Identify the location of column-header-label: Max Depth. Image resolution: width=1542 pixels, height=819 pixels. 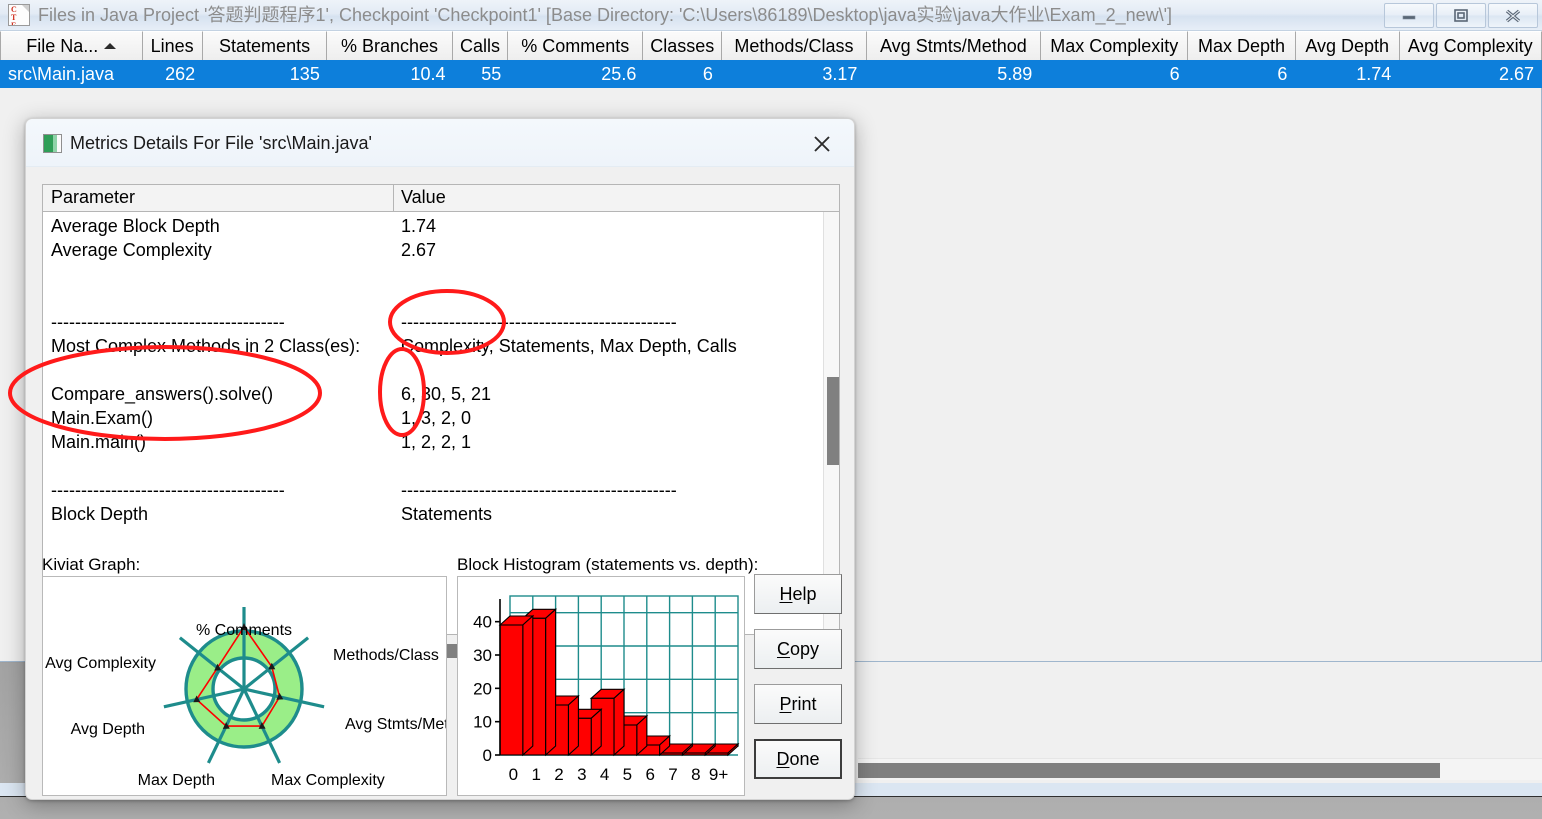
(1242, 45).